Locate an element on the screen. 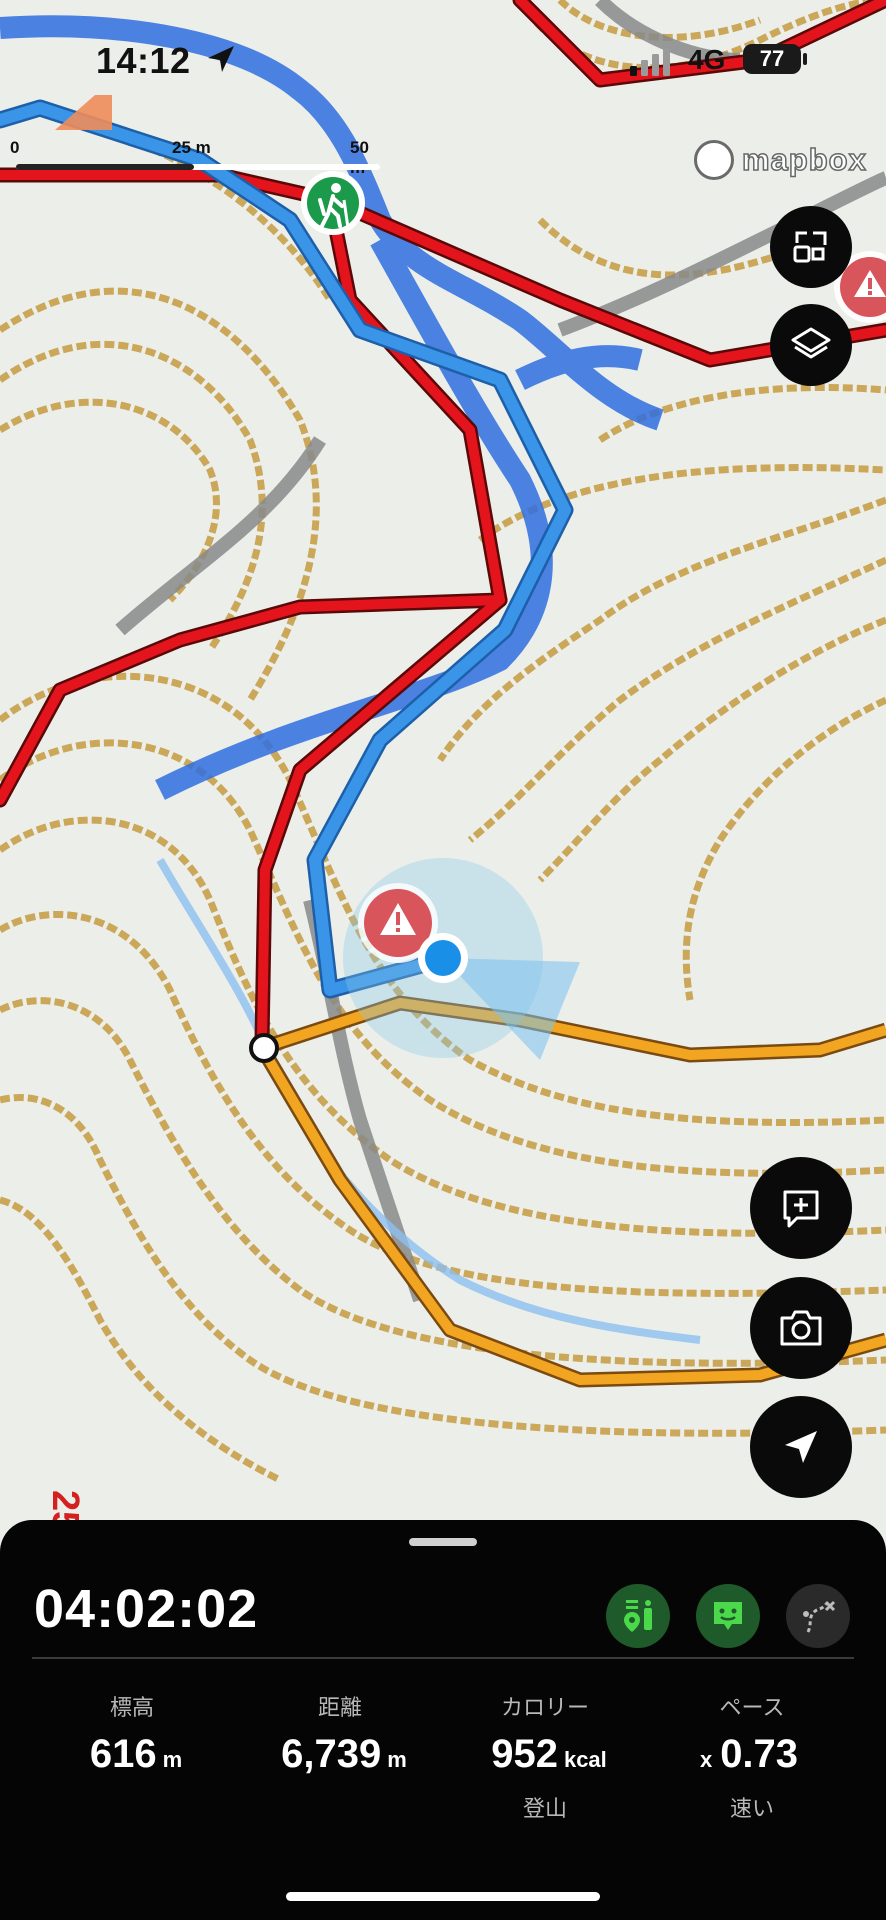 The height and width of the screenshot is (1920, 886). route-off-button is located at coordinates (818, 1616).